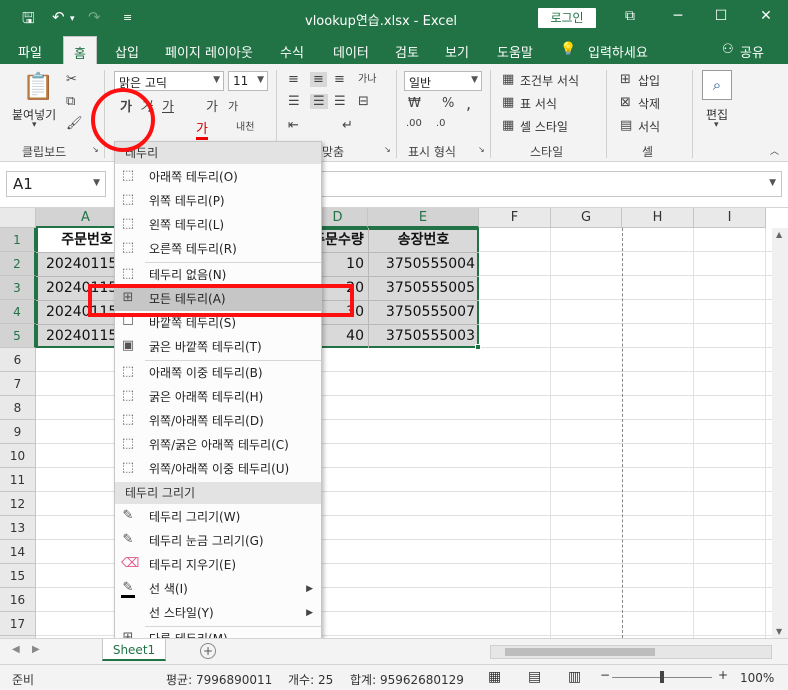 The width and height of the screenshot is (788, 690). What do you see at coordinates (730, 218) in the screenshot?
I see `column-header-i: I` at bounding box center [730, 218].